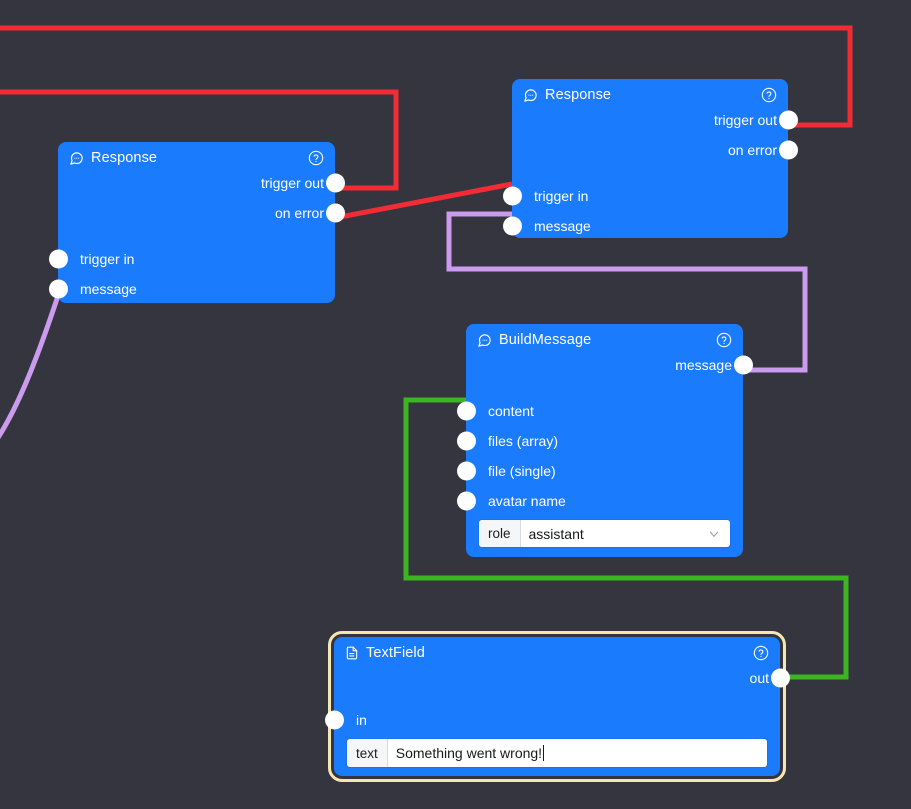 This screenshot has height=809, width=911. What do you see at coordinates (352, 653) in the screenshot?
I see `document-icon` at bounding box center [352, 653].